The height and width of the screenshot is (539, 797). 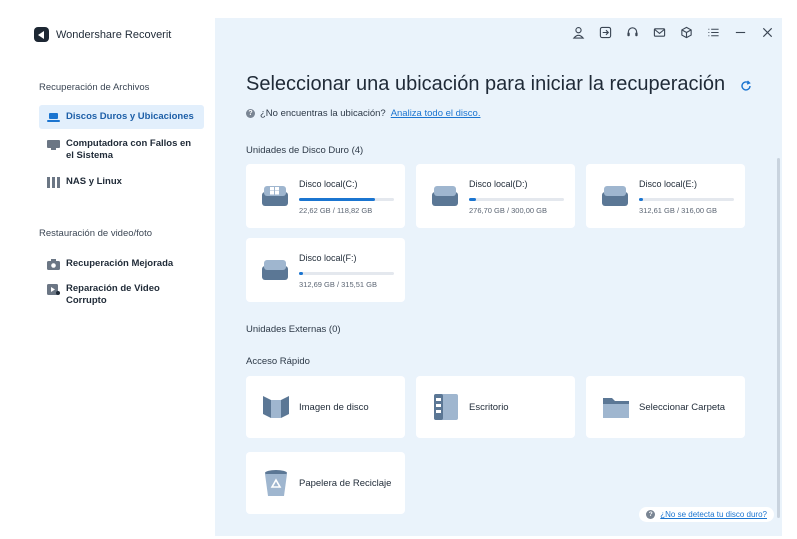 What do you see at coordinates (336, 210) in the screenshot?
I see `drive-size: 22,62 GB / 118,82 GB` at bounding box center [336, 210].